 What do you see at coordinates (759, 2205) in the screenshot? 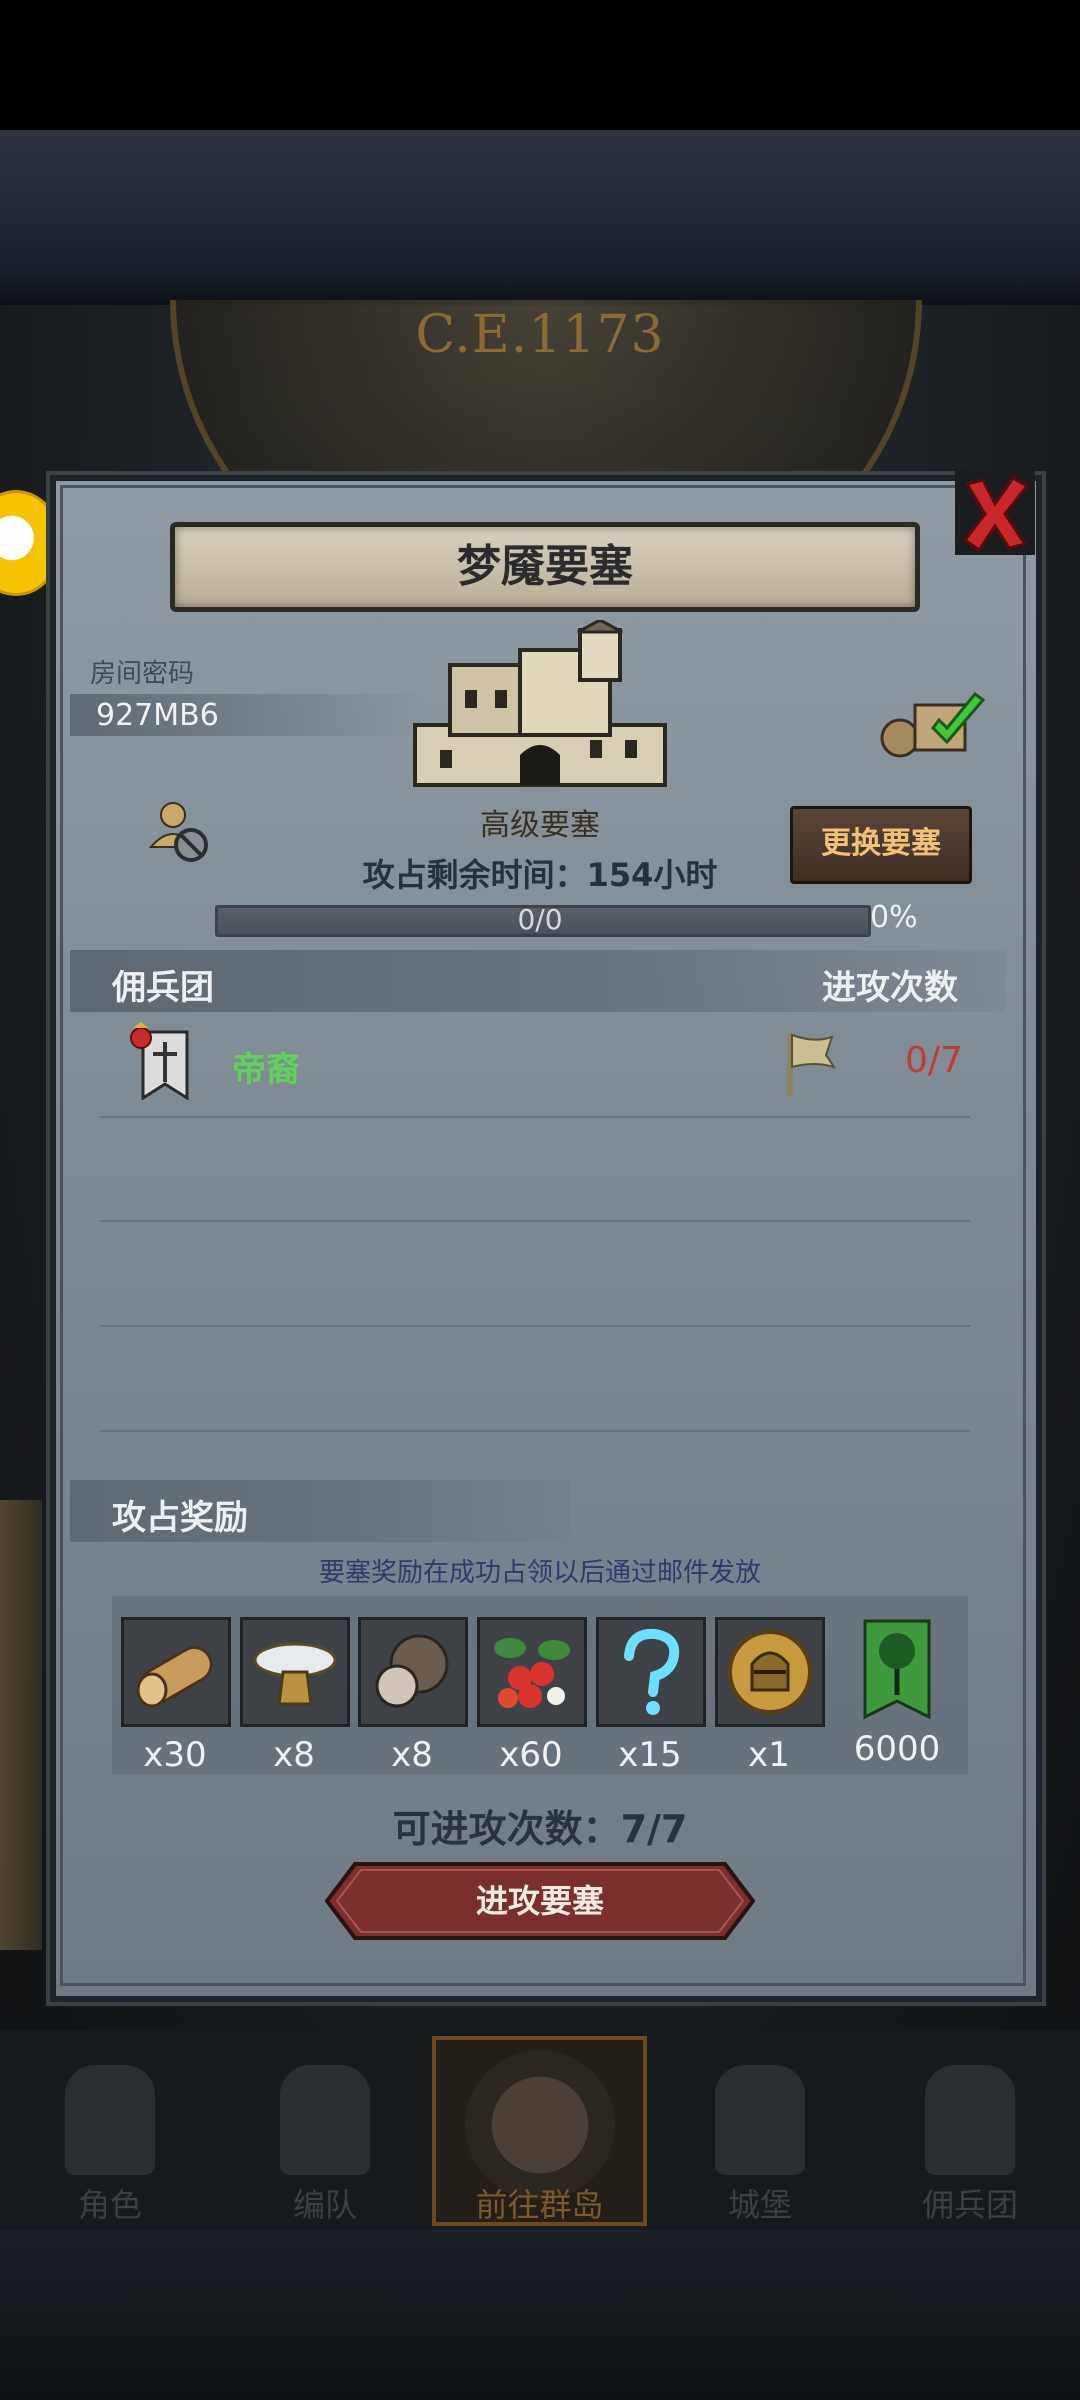
I see `nav-label: 城堡` at bounding box center [759, 2205].